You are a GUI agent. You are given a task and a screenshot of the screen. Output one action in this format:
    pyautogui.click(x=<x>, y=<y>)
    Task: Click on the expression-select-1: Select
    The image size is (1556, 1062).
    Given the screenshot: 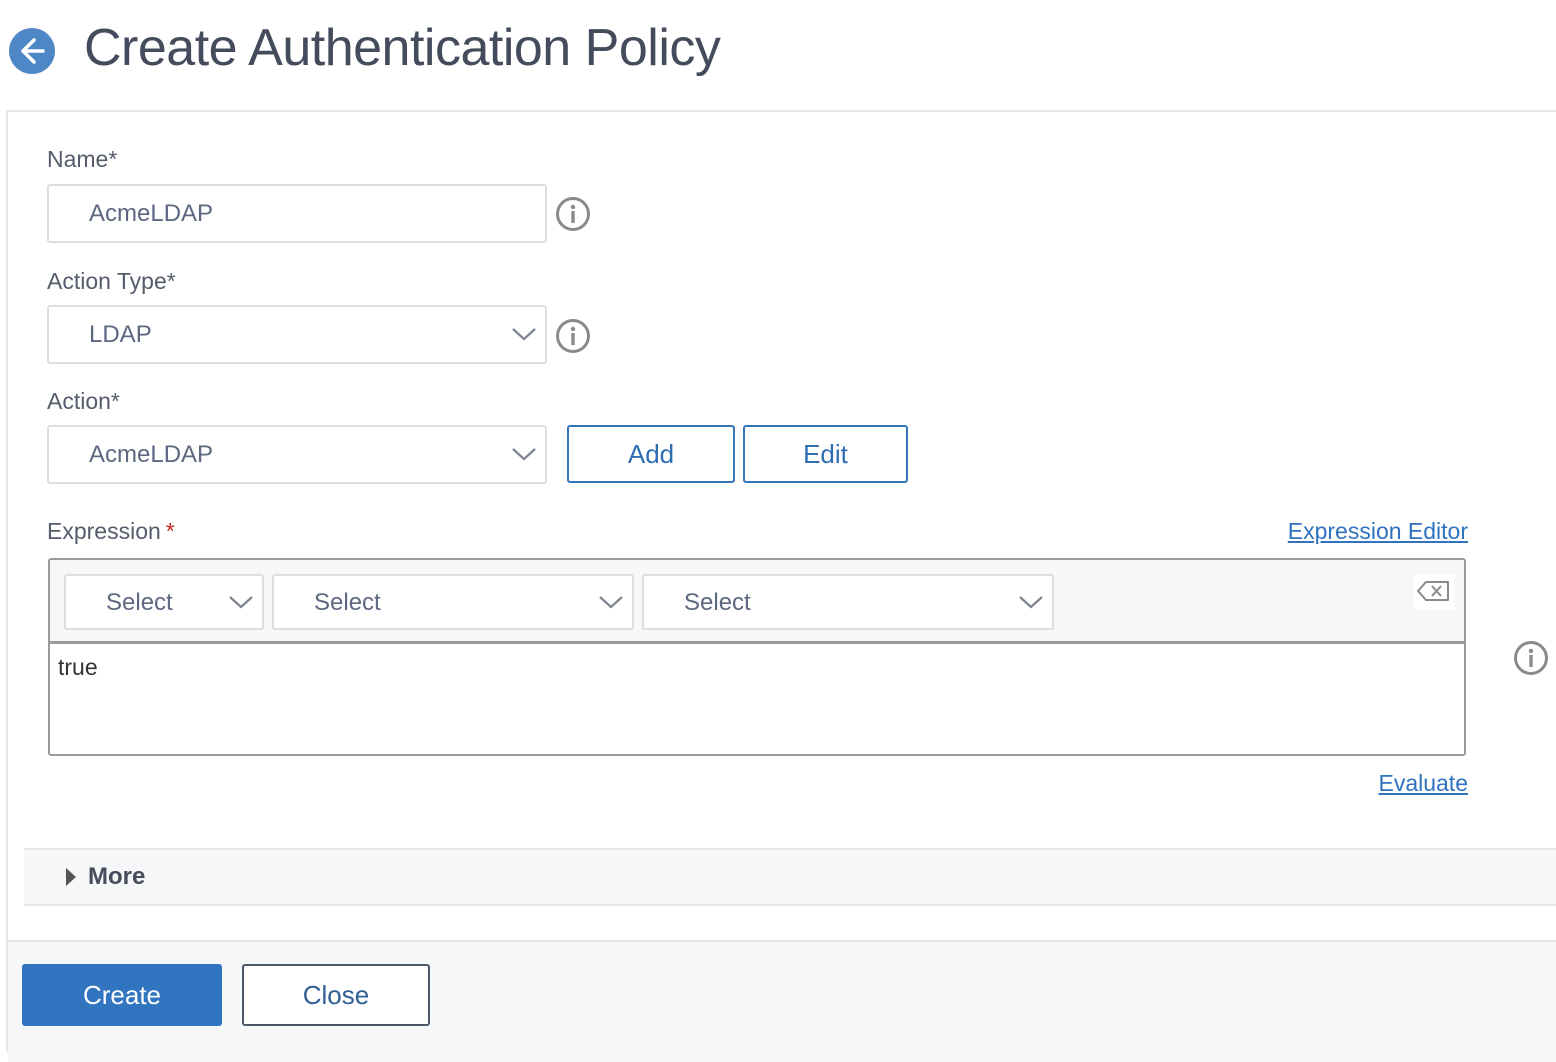 What is the action you would take?
    pyautogui.click(x=164, y=602)
    